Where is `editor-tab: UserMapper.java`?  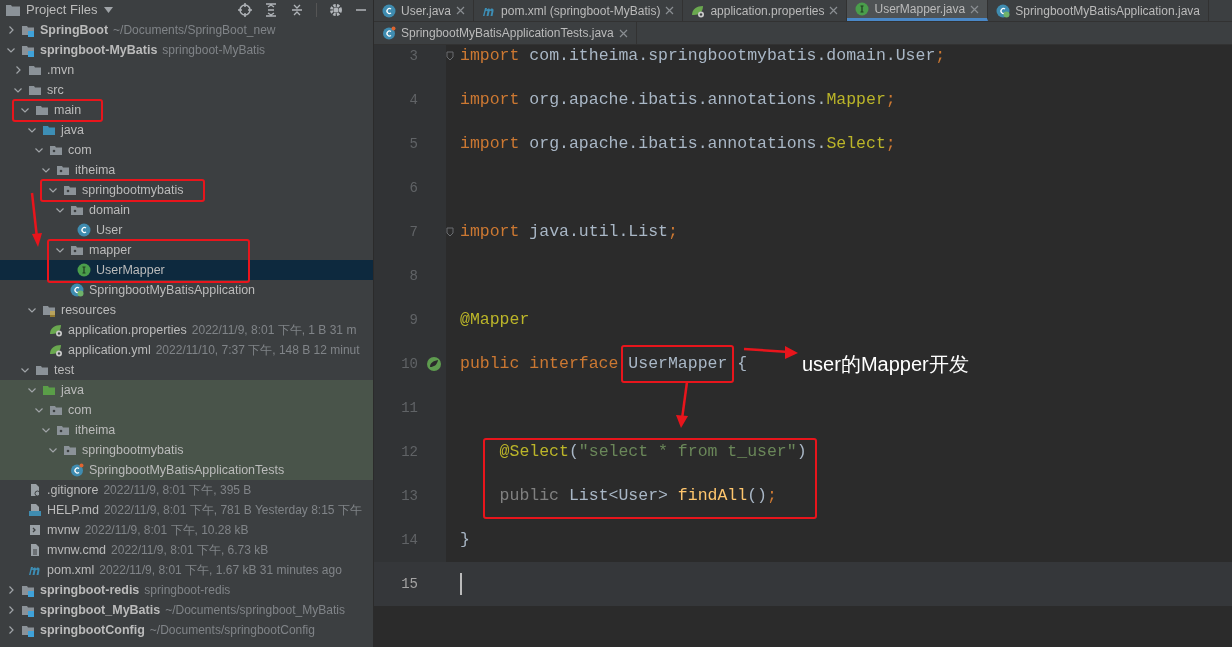 editor-tab: UserMapper.java is located at coordinates (918, 10).